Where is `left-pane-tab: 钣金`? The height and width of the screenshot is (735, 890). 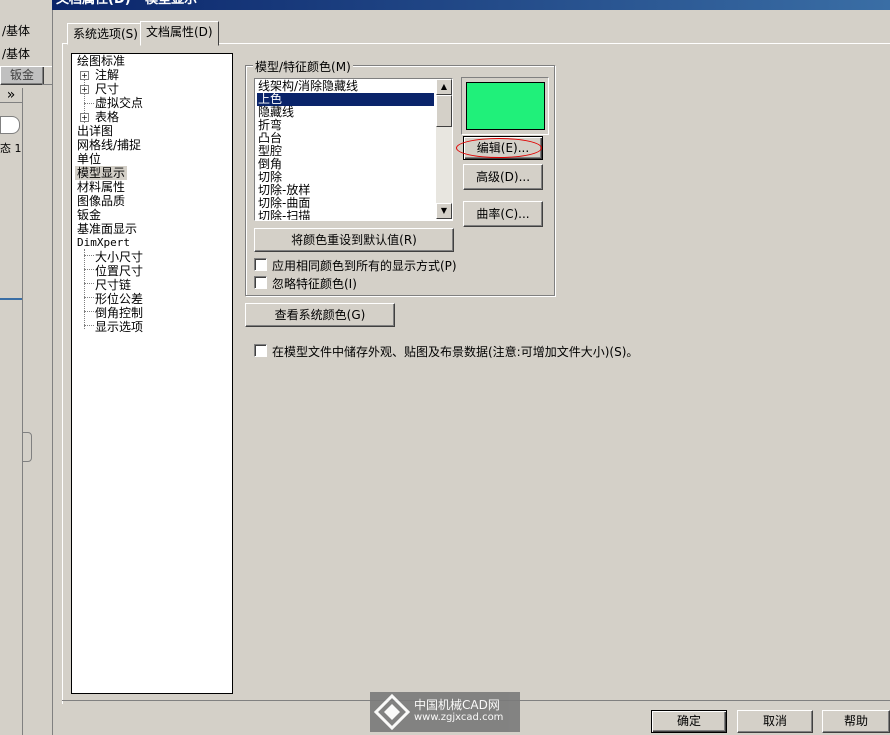 left-pane-tab: 钣金 is located at coordinates (22, 75).